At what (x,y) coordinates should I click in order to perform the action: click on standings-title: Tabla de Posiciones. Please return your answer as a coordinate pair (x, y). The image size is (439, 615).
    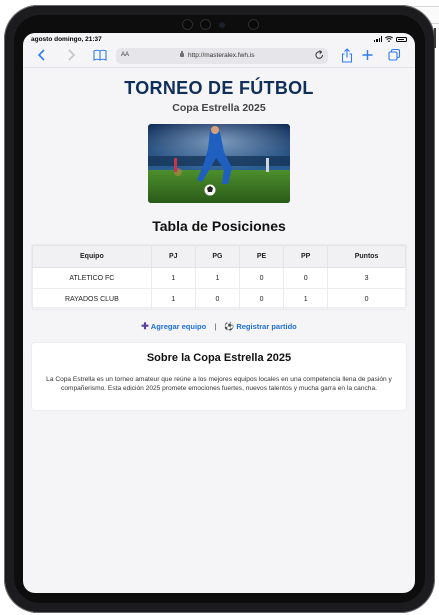
    Looking at the image, I should click on (219, 226).